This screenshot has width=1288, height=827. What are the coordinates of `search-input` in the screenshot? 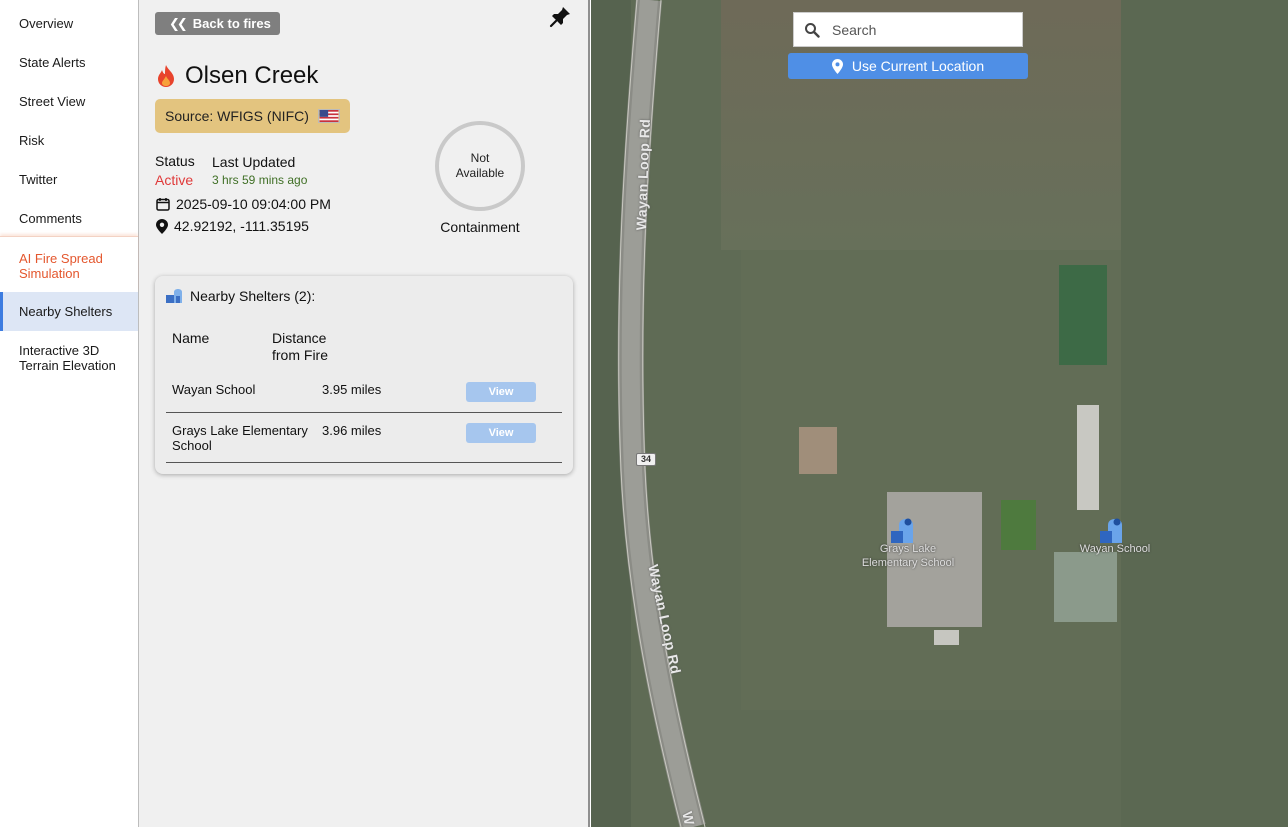 It's located at (917, 29).